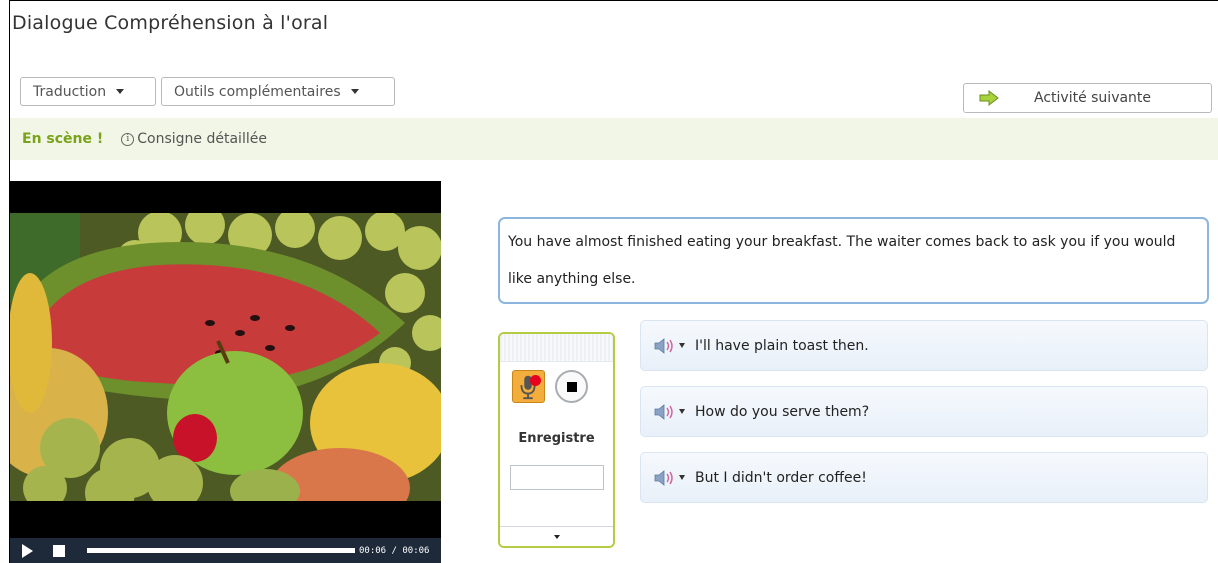  I want to click on info-icon: i, so click(128, 139).